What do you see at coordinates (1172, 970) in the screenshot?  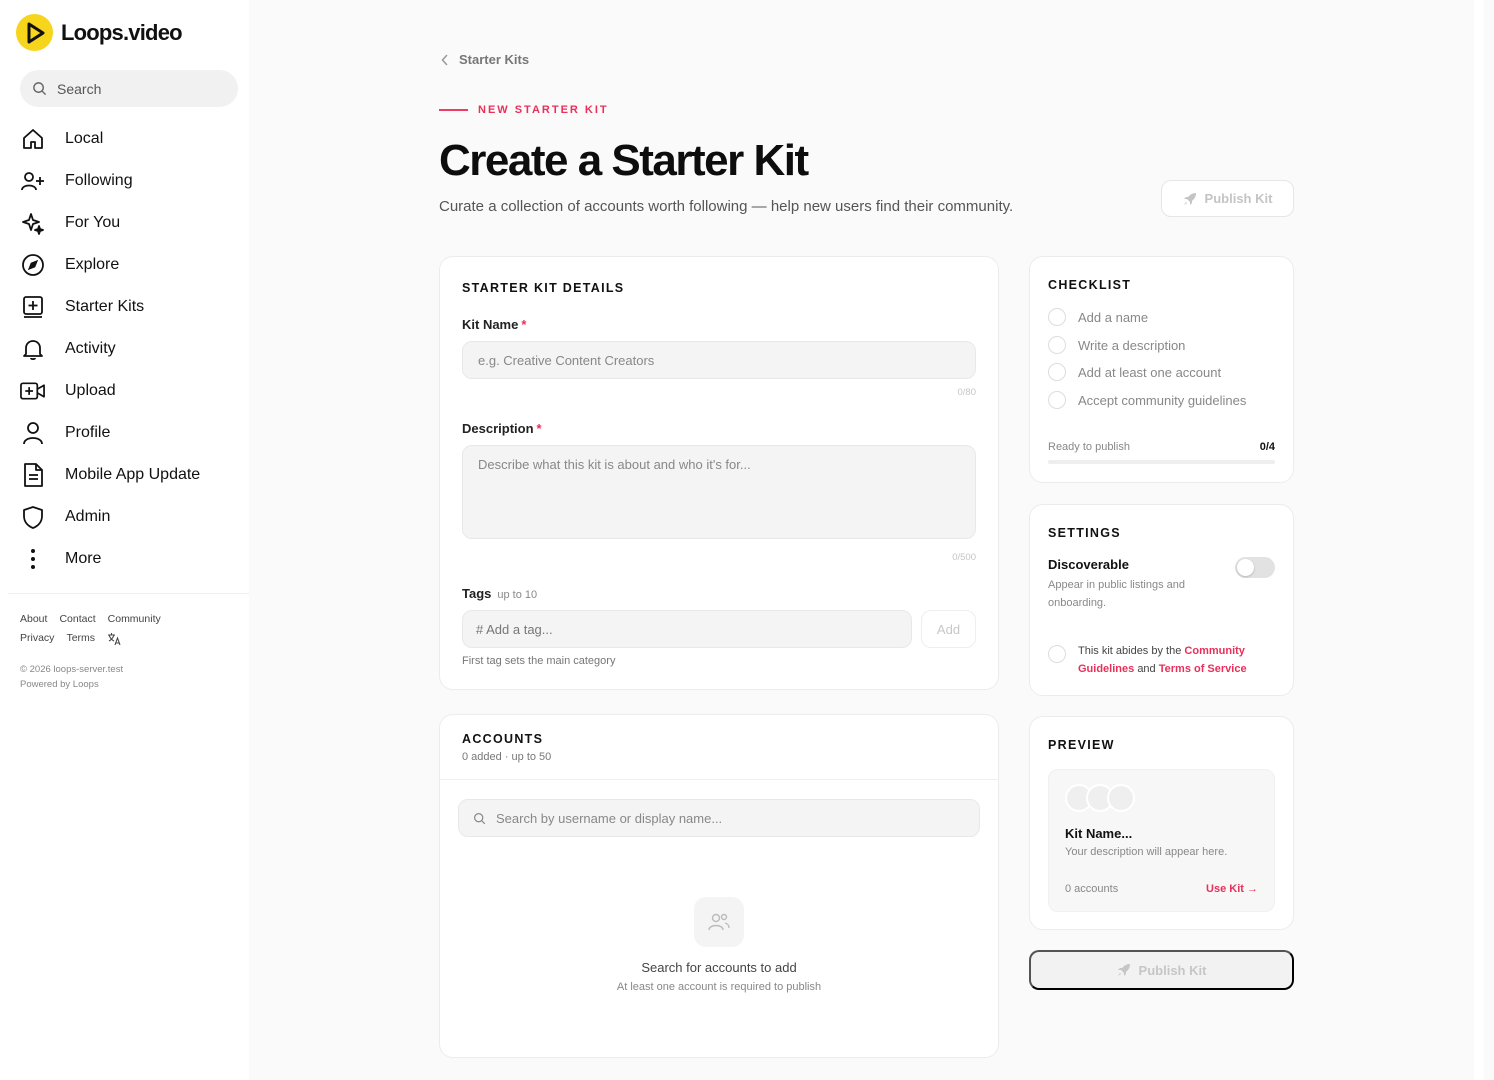 I see `publish-kit-label: Publish Kit` at bounding box center [1172, 970].